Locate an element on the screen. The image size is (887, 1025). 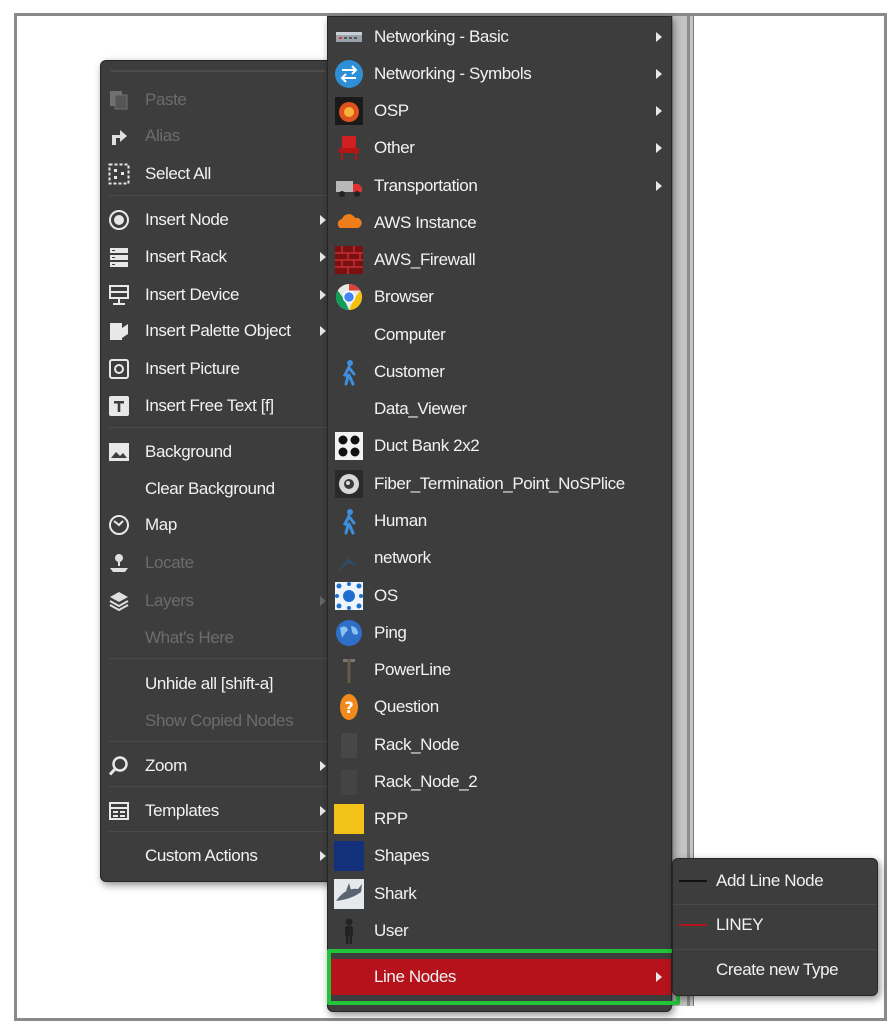
aws-firewall-item: AWS_Firewall is located at coordinates (499, 260).